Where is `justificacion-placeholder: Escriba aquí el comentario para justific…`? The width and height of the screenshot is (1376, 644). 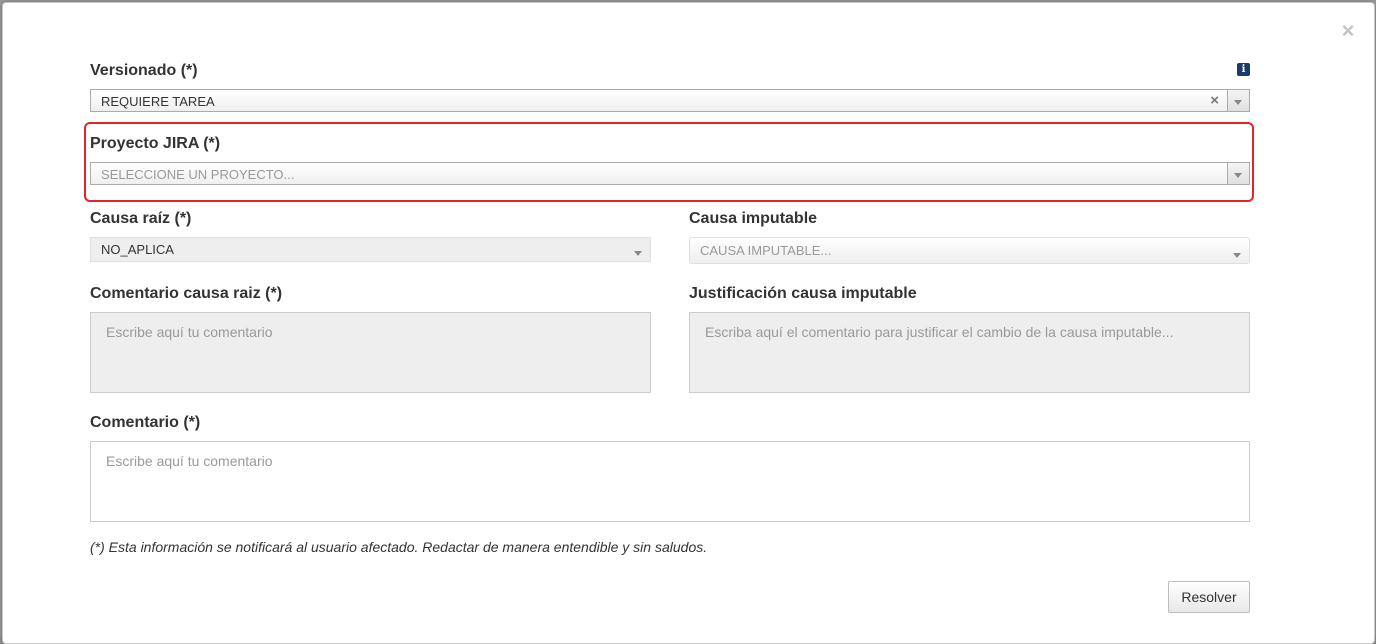
justificacion-placeholder: Escriba aquí el comentario para justific… is located at coordinates (939, 332).